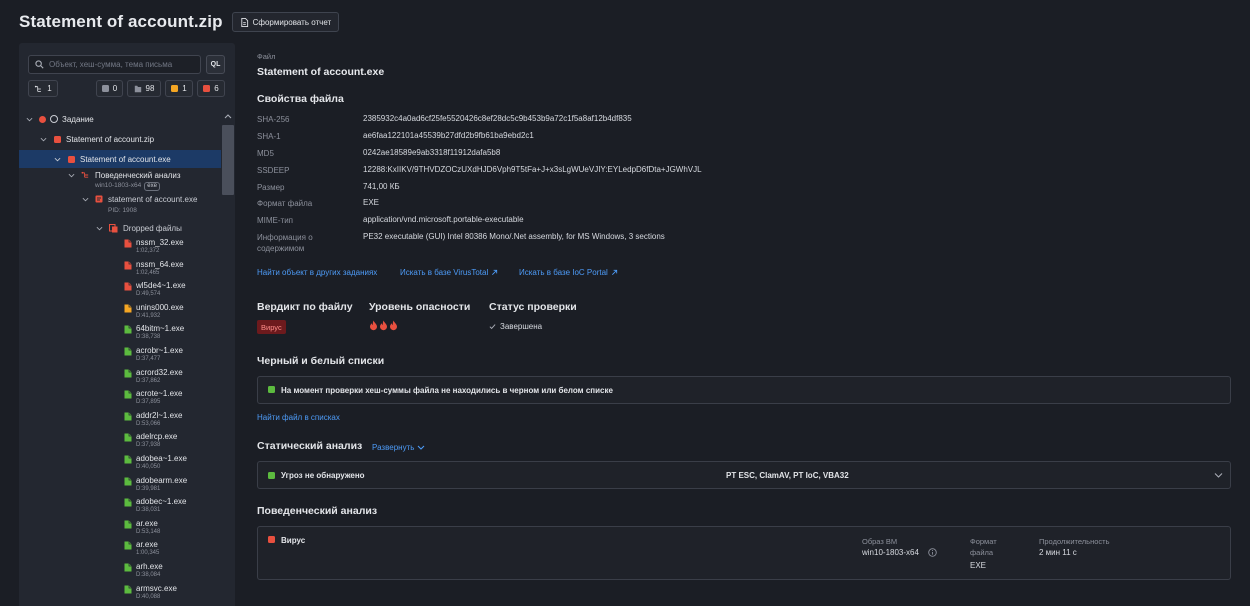 The image size is (1250, 606). I want to click on orange-counter: 1, so click(179, 88).